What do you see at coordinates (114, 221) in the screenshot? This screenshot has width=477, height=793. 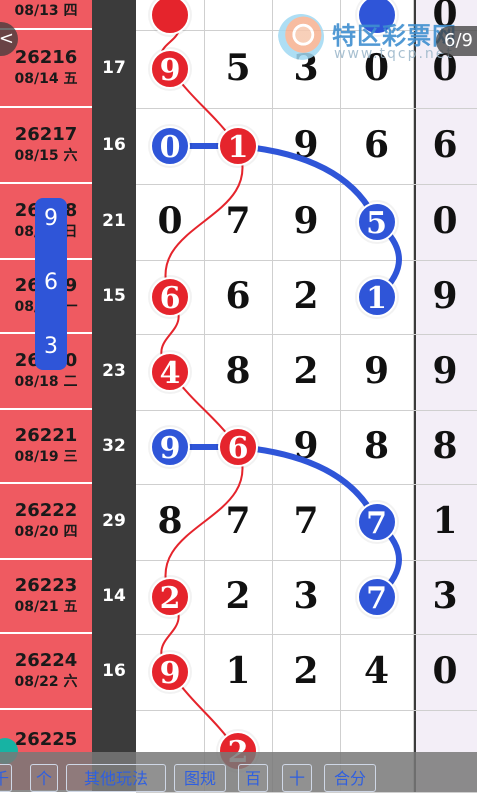 I see `sum-value: 21` at bounding box center [114, 221].